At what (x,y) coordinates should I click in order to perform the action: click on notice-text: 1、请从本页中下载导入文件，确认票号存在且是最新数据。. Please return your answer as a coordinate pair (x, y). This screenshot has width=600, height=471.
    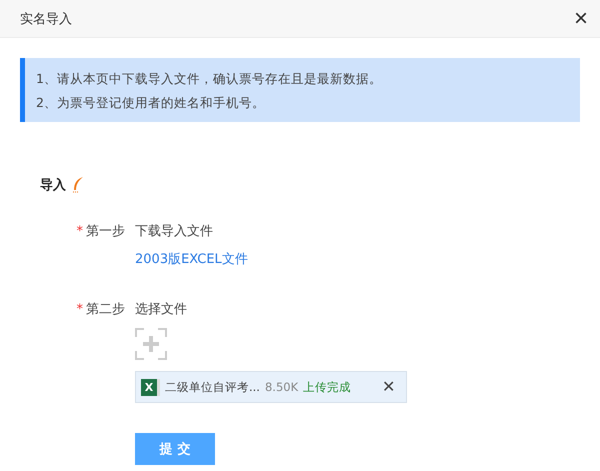
    Looking at the image, I should click on (209, 79).